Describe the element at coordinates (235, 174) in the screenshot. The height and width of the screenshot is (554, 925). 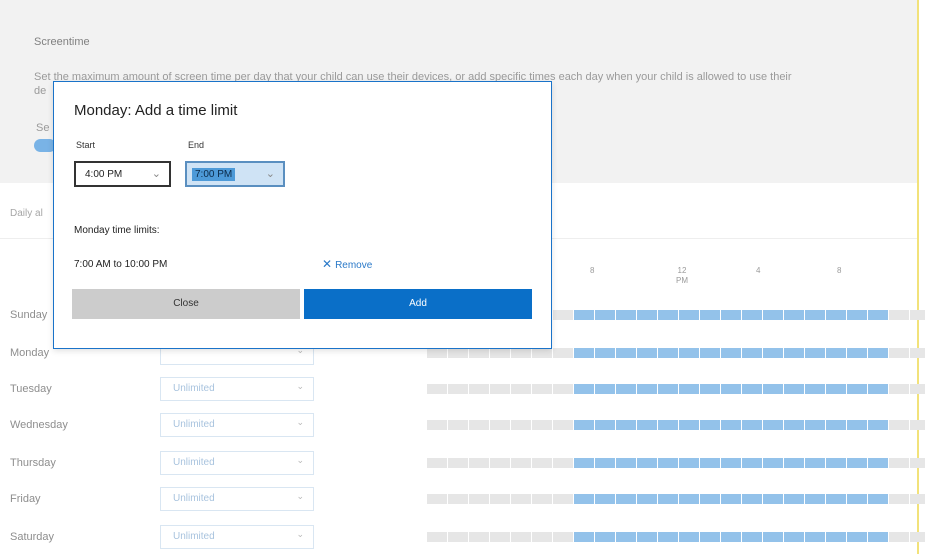
I see `end-time-dropdown: 7:00 PM ⌄` at that location.